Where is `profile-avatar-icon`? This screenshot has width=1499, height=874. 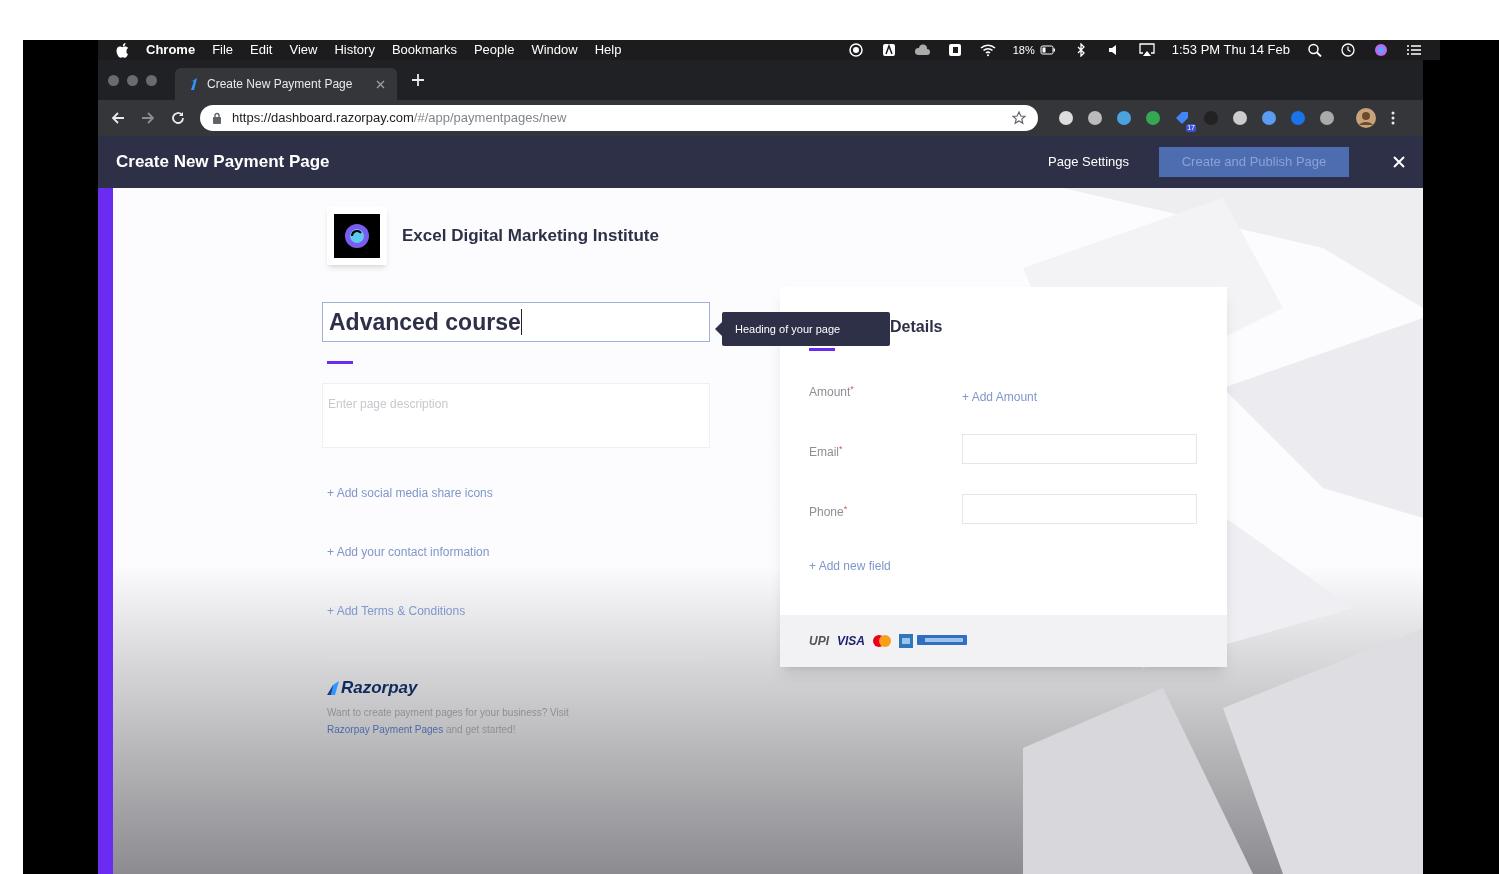
profile-avatar-icon is located at coordinates (1366, 118).